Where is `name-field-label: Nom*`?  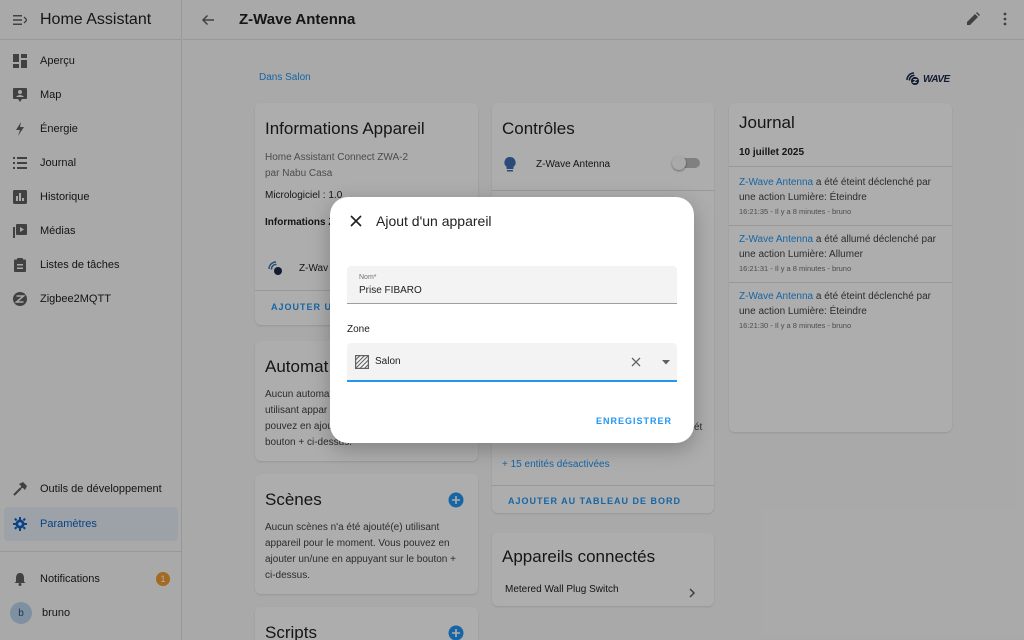 name-field-label: Nom* is located at coordinates (368, 277).